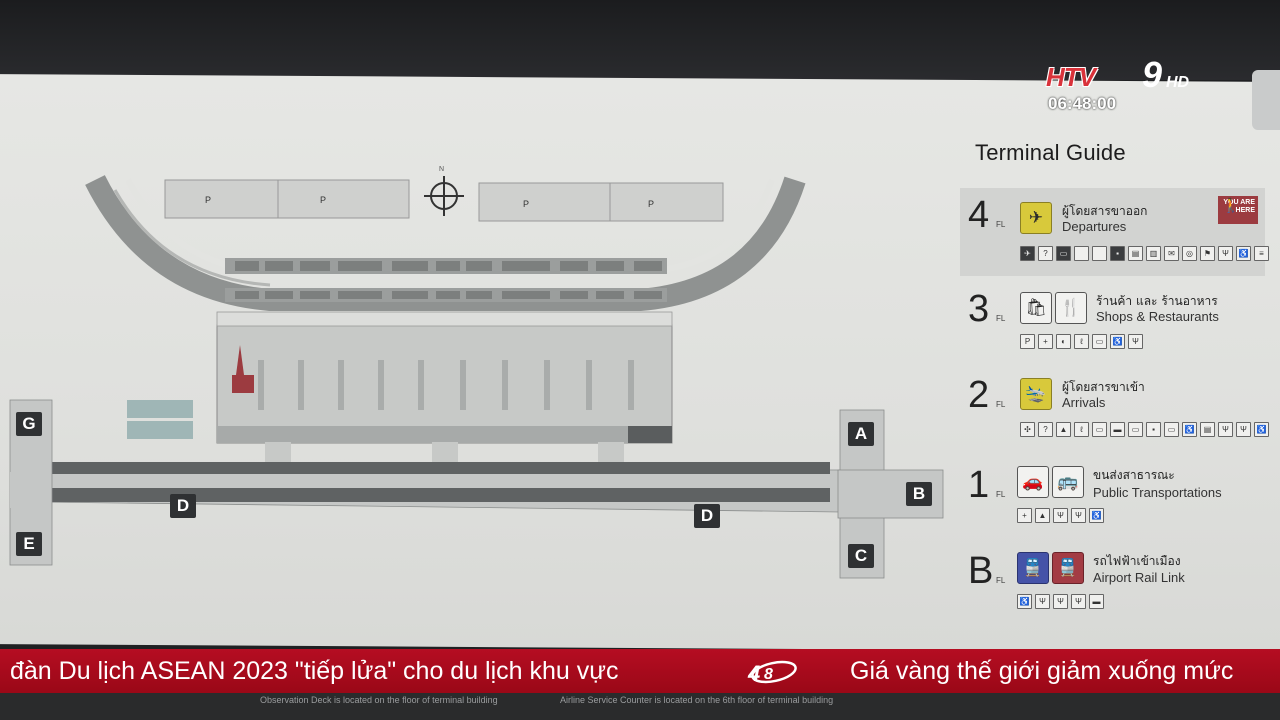 Image resolution: width=1280 pixels, height=720 pixels. Describe the element at coordinates (1171, 253) in the screenshot. I see `facility-icon: ✉` at that location.